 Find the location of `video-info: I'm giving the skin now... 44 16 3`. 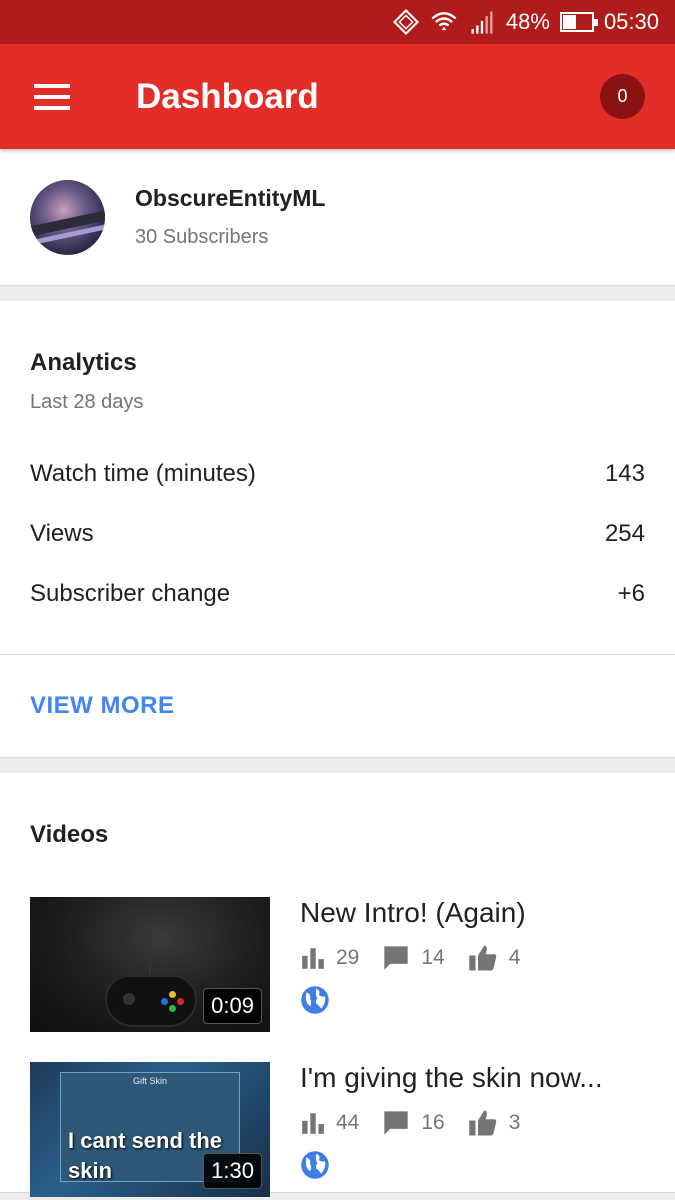

video-info: I'm giving the skin now... 44 16 3 is located at coordinates (451, 1129).